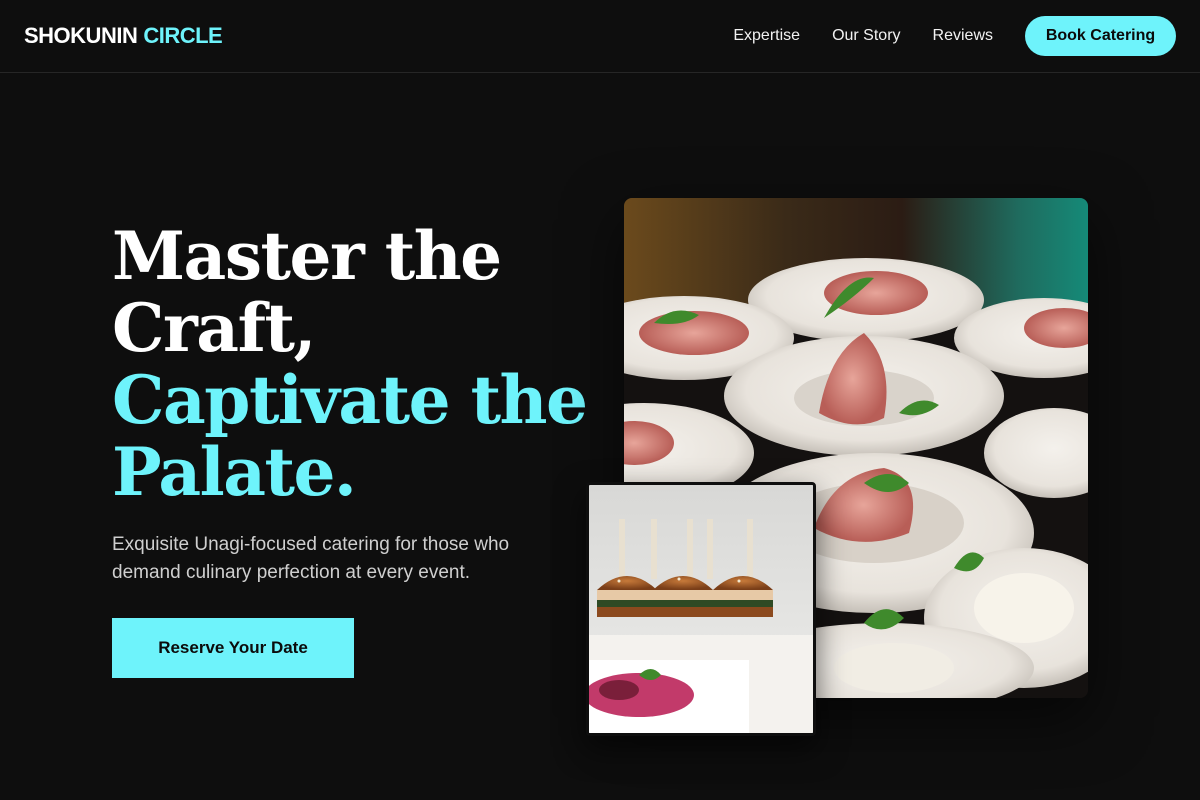 The image size is (1200, 800). What do you see at coordinates (234, 472) in the screenshot?
I see `hero-title-line-4: Palate.` at bounding box center [234, 472].